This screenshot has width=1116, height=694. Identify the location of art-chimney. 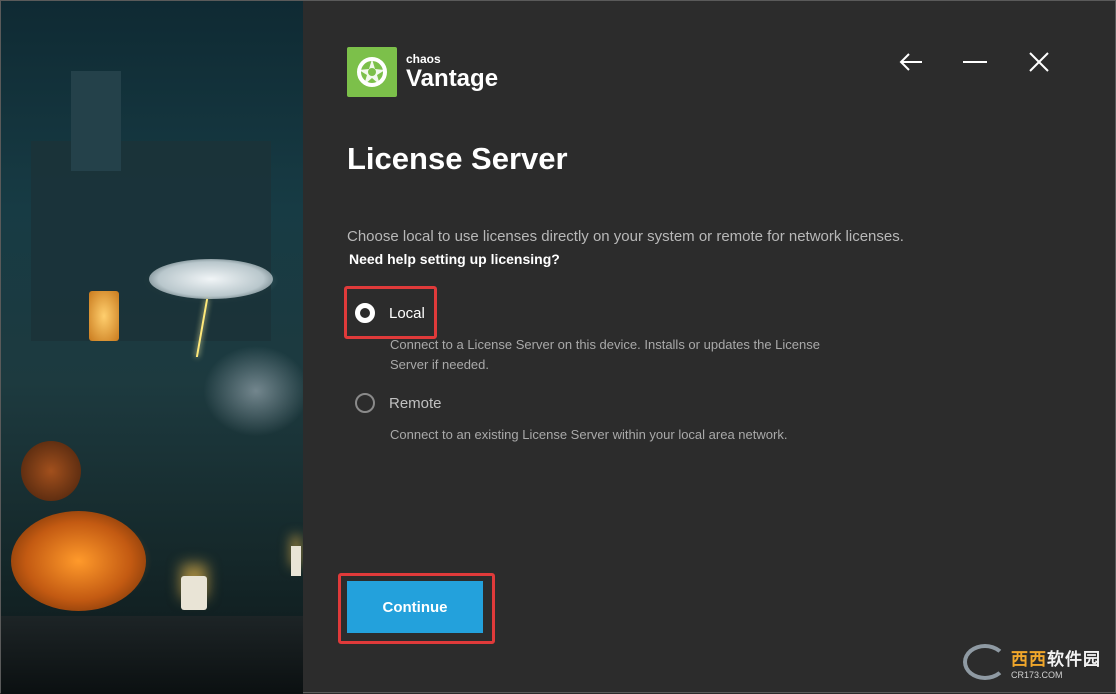
(96, 121).